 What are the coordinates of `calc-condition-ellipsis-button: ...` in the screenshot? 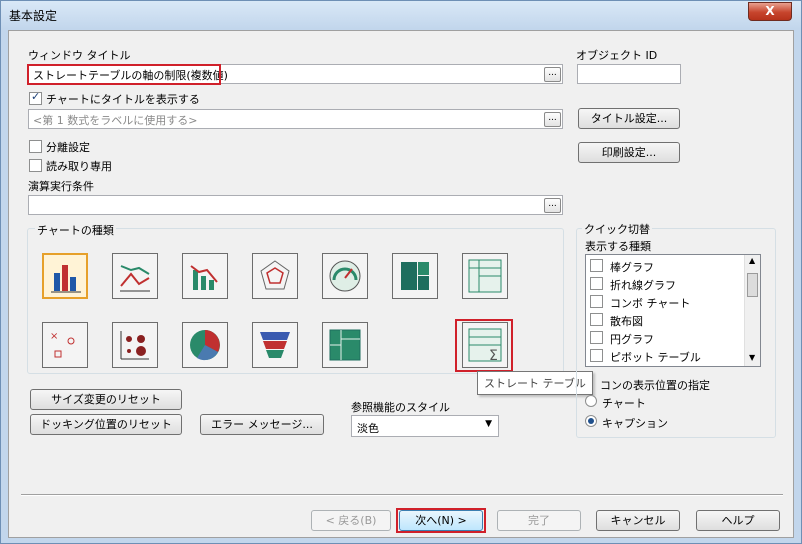 It's located at (552, 205).